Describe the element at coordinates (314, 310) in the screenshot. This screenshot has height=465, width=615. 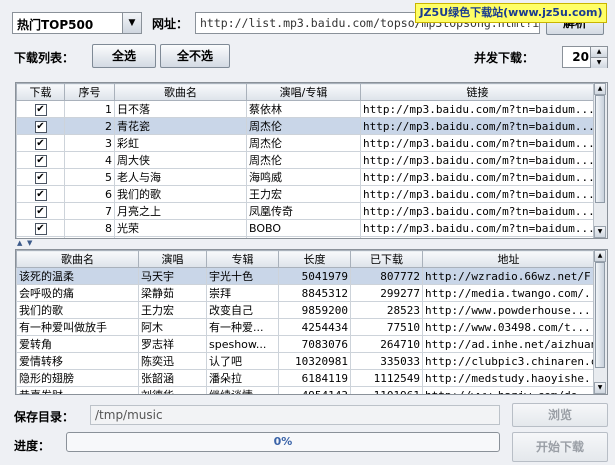
I see `dl-length: 9859200` at that location.